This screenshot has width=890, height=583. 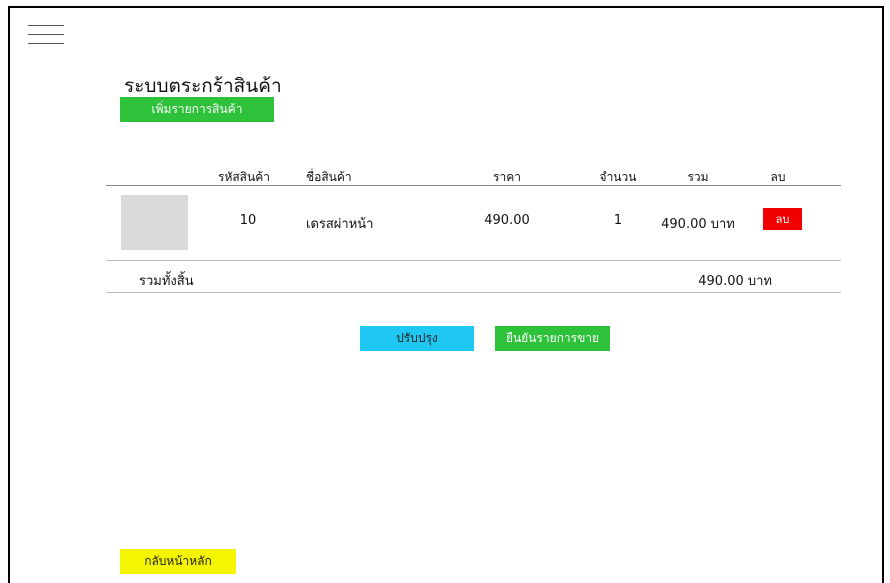 What do you see at coordinates (507, 220) in the screenshot?
I see `product-price: 490.00` at bounding box center [507, 220].